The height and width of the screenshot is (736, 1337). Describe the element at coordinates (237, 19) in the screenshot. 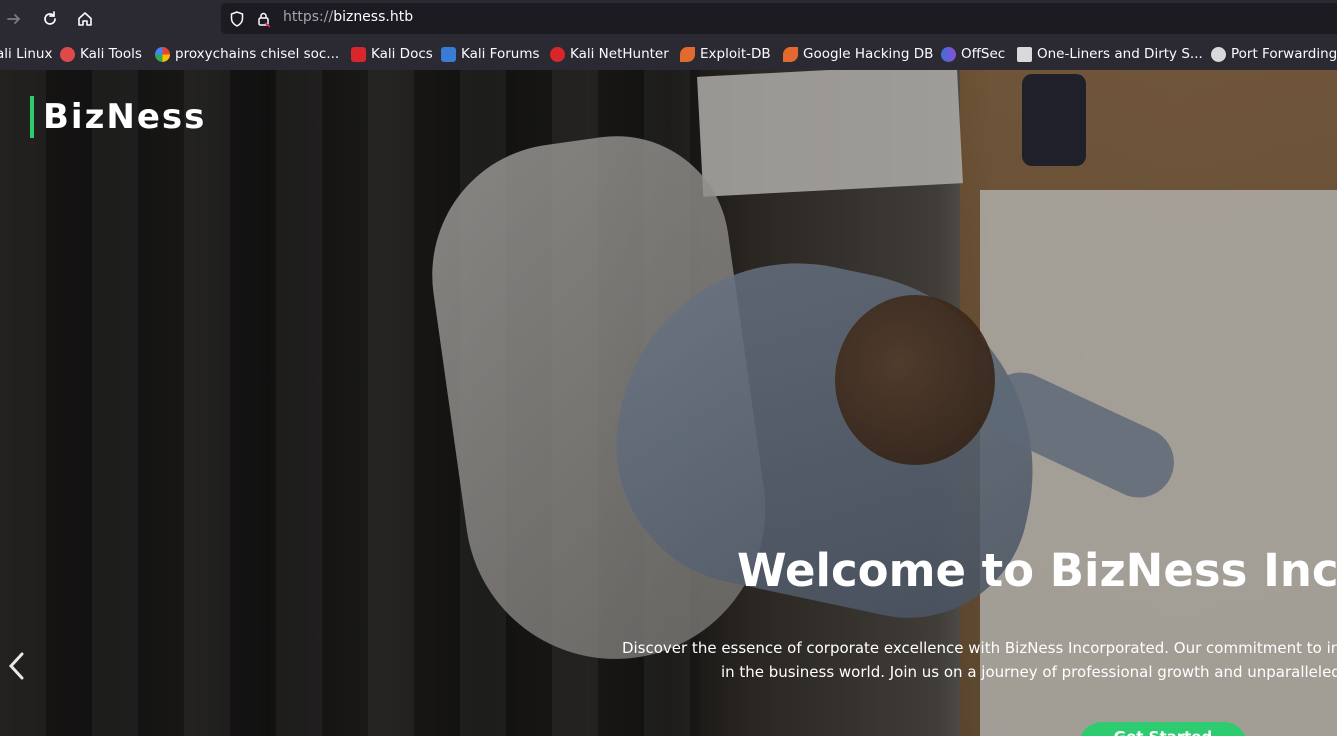

I see `shield-icon` at that location.